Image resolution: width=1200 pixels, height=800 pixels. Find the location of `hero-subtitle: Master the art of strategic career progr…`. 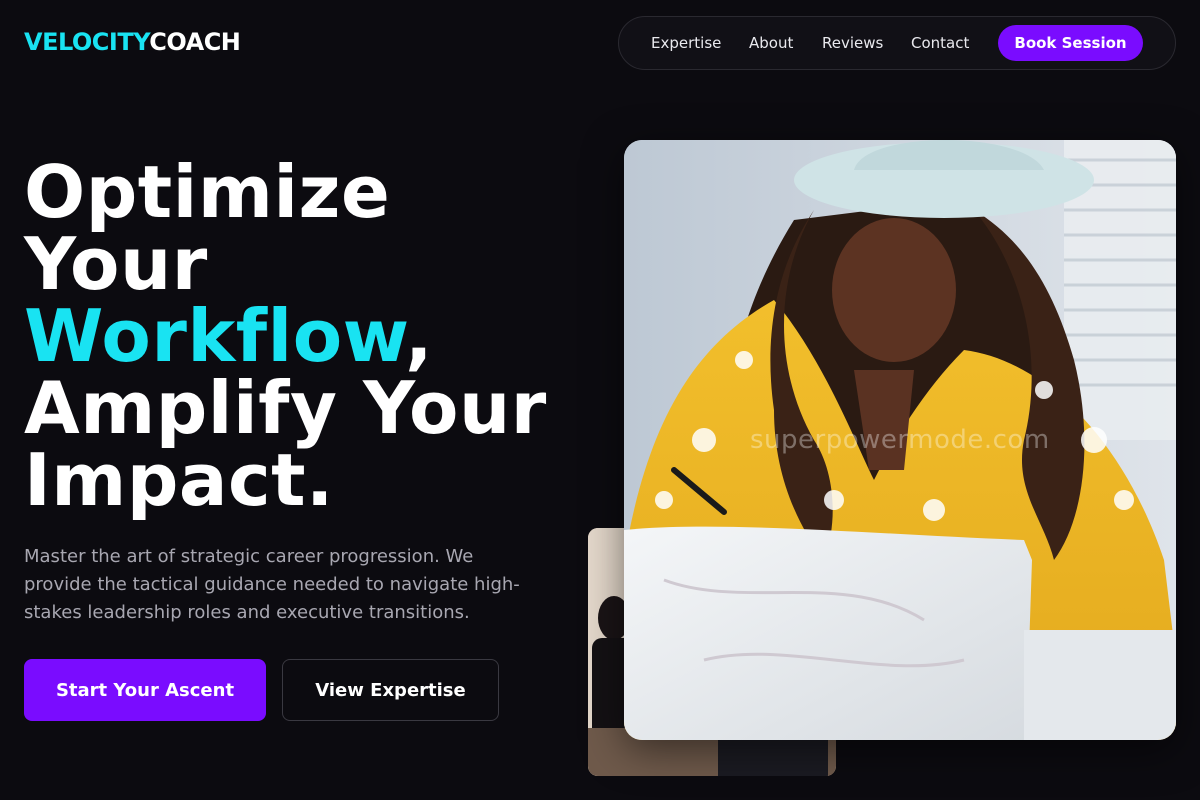

hero-subtitle: Master the art of strategic career progr… is located at coordinates (272, 584).